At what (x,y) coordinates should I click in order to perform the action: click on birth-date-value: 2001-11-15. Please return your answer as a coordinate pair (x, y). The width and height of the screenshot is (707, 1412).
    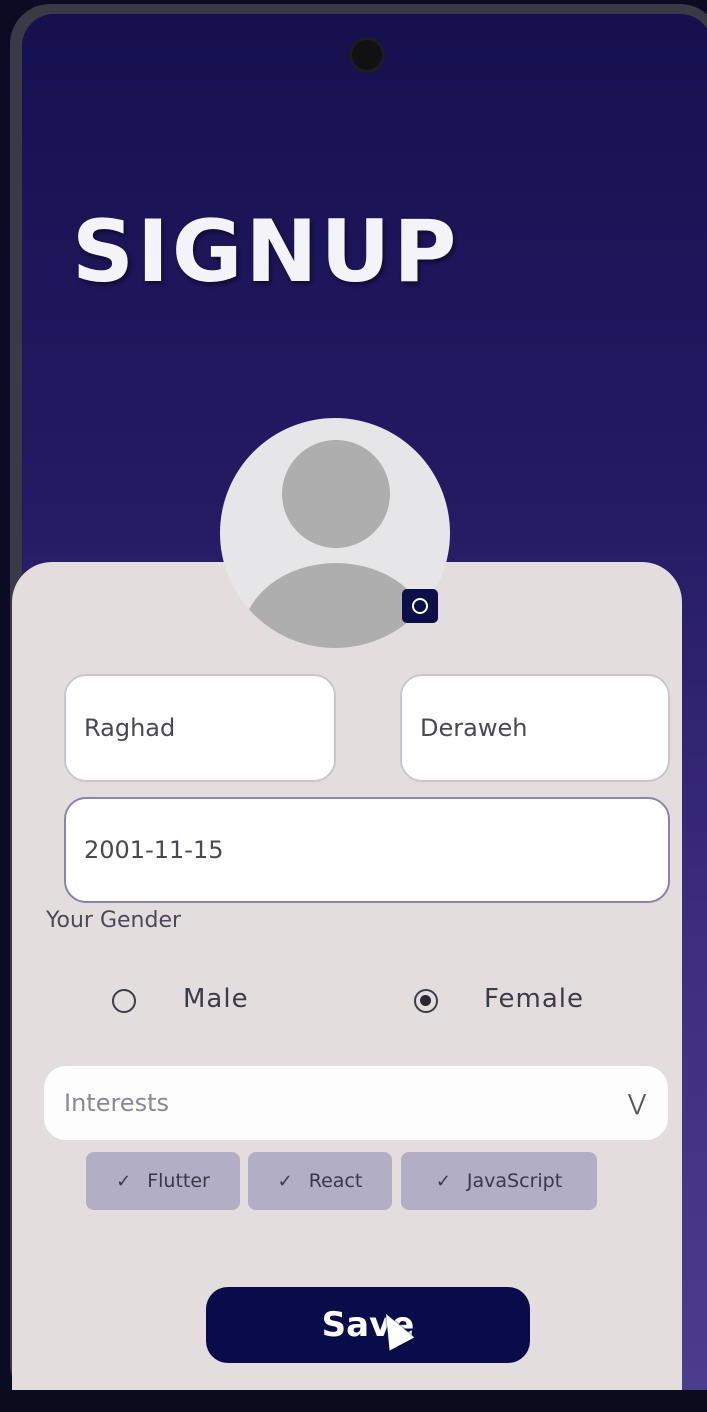
    Looking at the image, I should click on (154, 850).